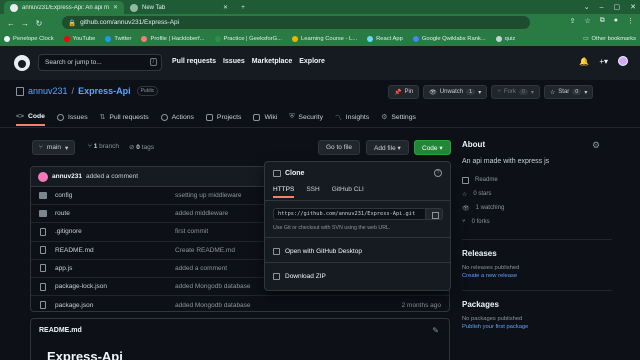 The height and width of the screenshot is (360, 640). I want to click on bookmark-item: Twitter, so click(118, 39).